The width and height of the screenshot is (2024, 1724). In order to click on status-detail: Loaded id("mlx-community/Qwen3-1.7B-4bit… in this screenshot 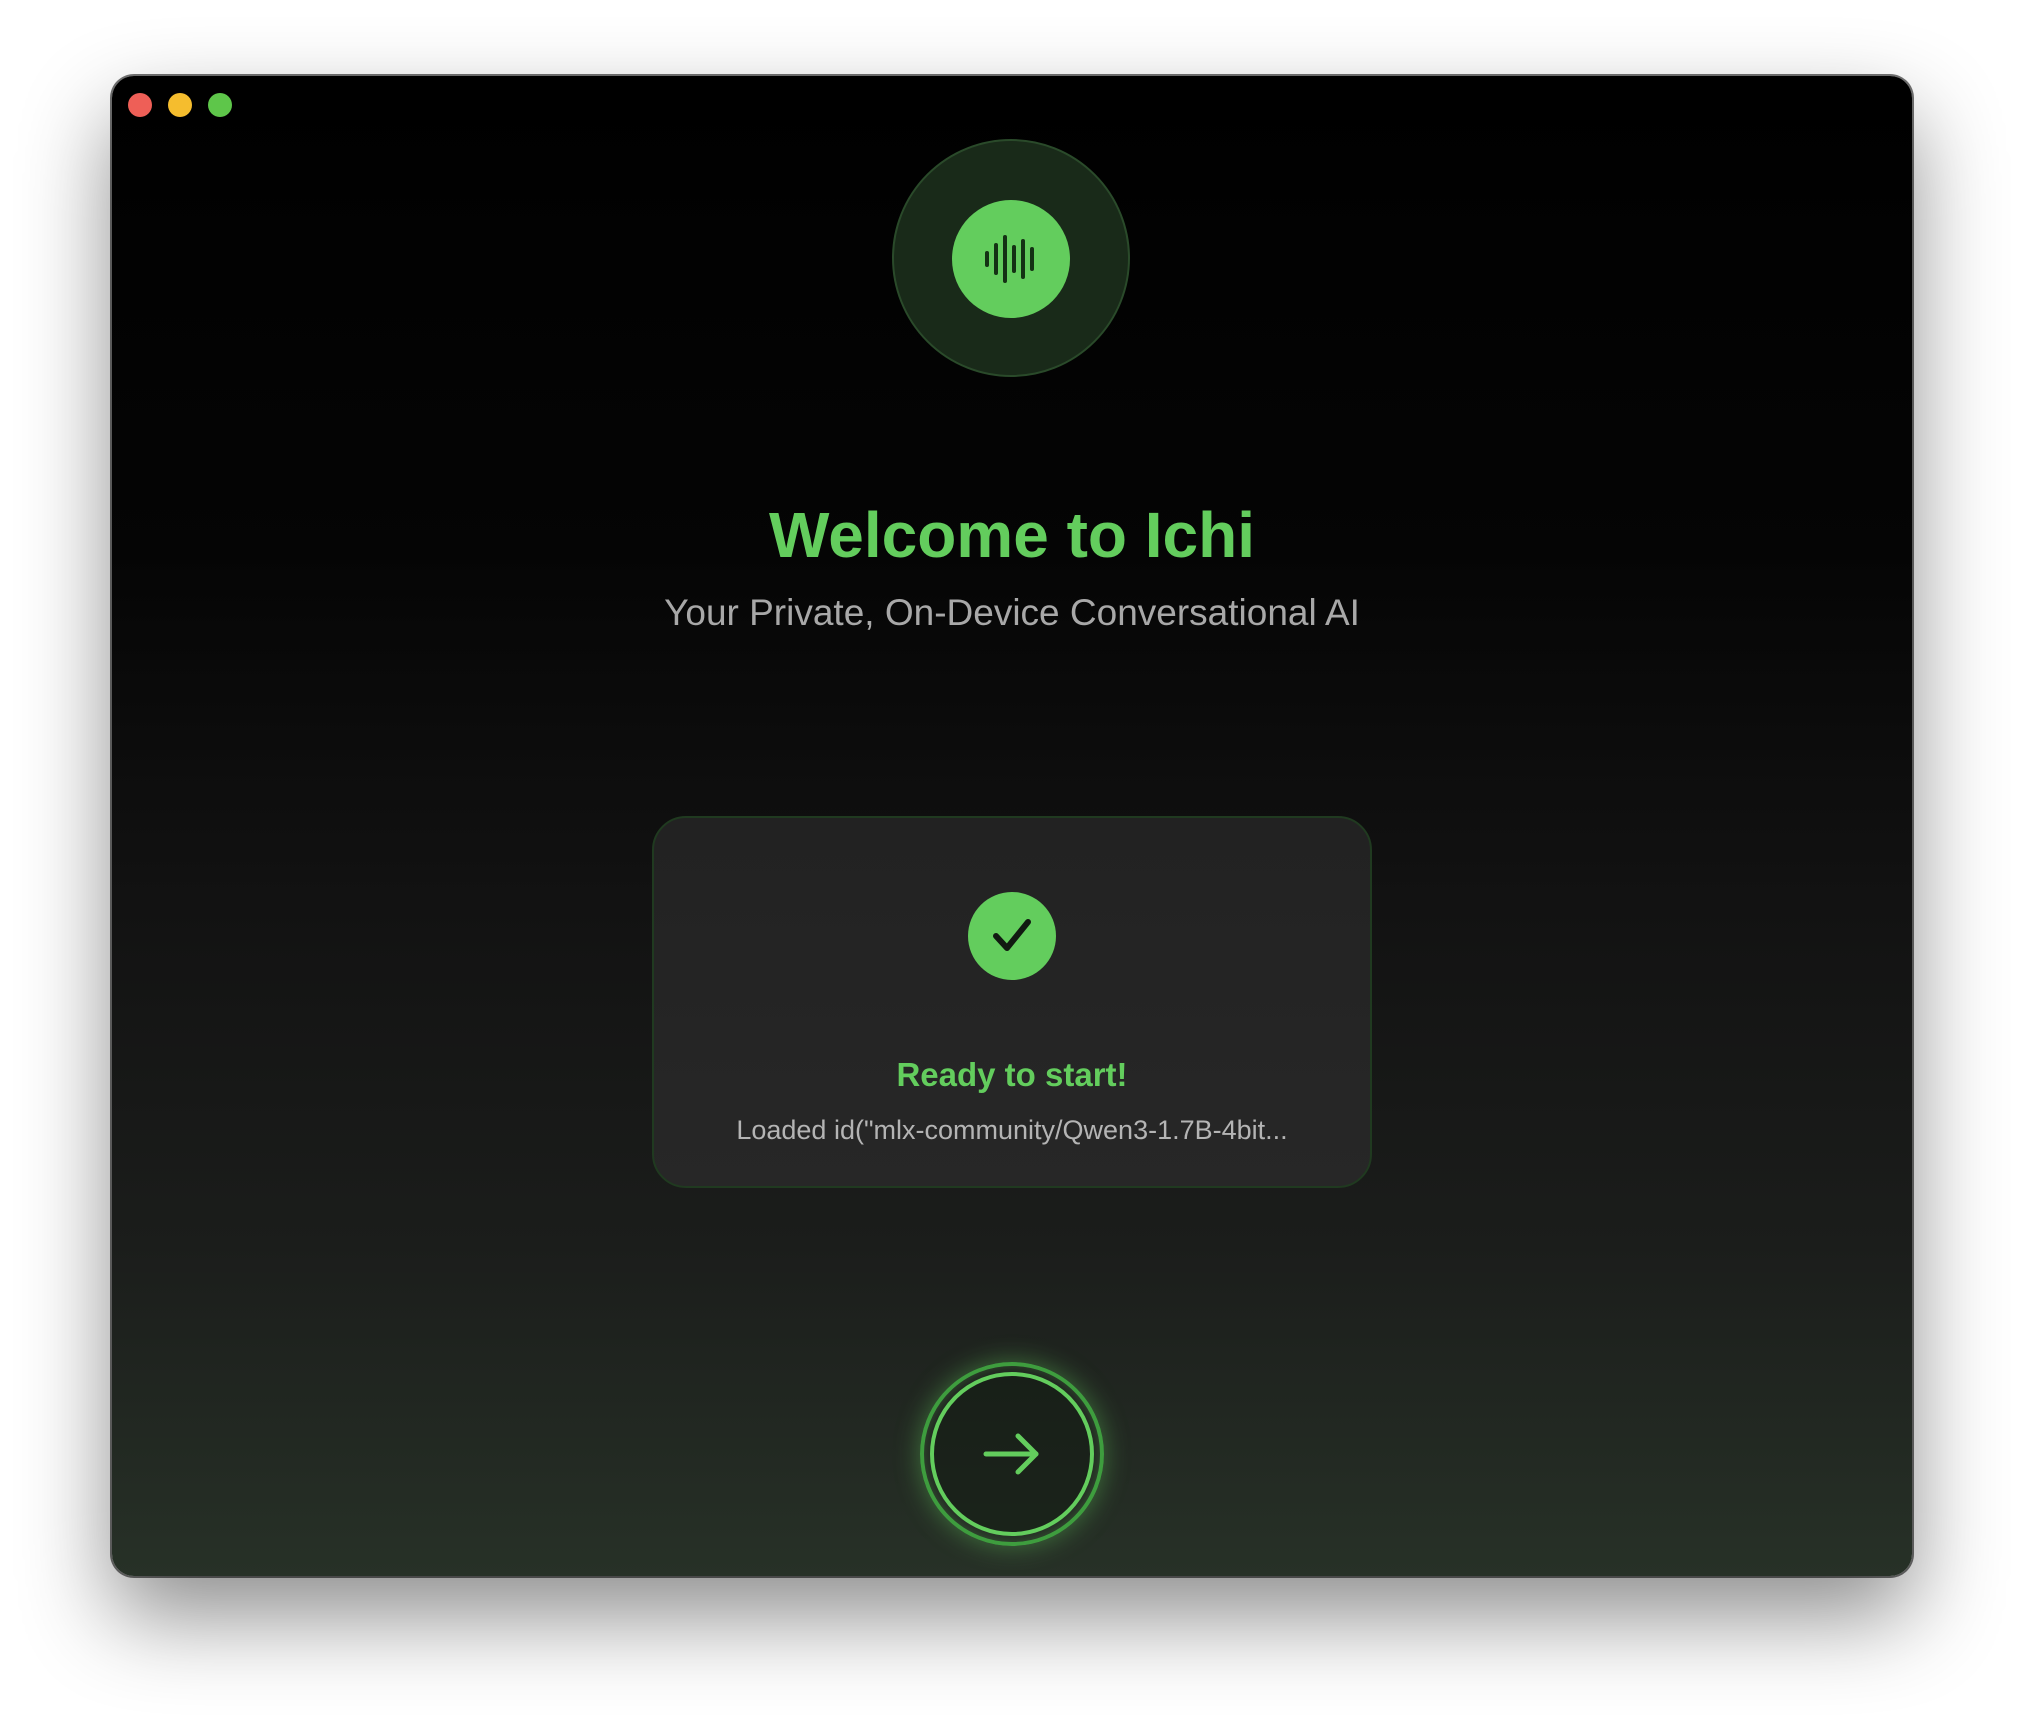, I will do `click(1012, 1130)`.